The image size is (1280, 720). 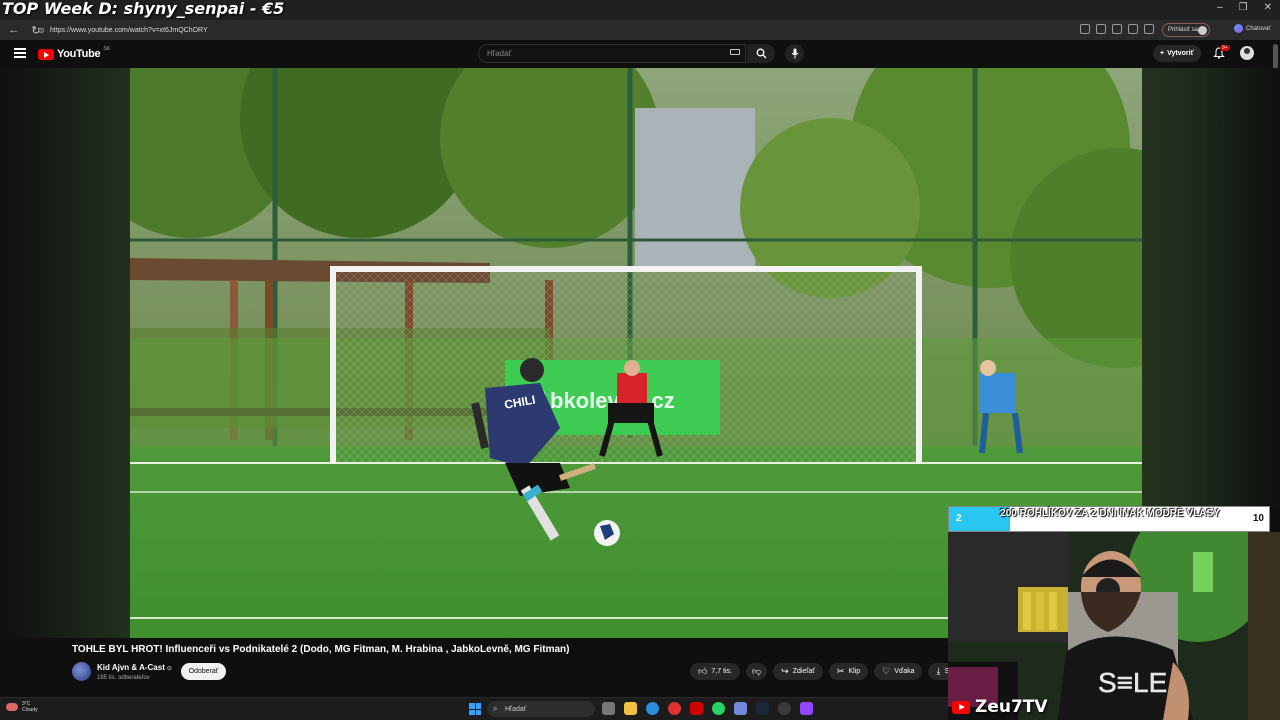 I want to click on svg-text: S≡LE, so click(x=1132, y=682).